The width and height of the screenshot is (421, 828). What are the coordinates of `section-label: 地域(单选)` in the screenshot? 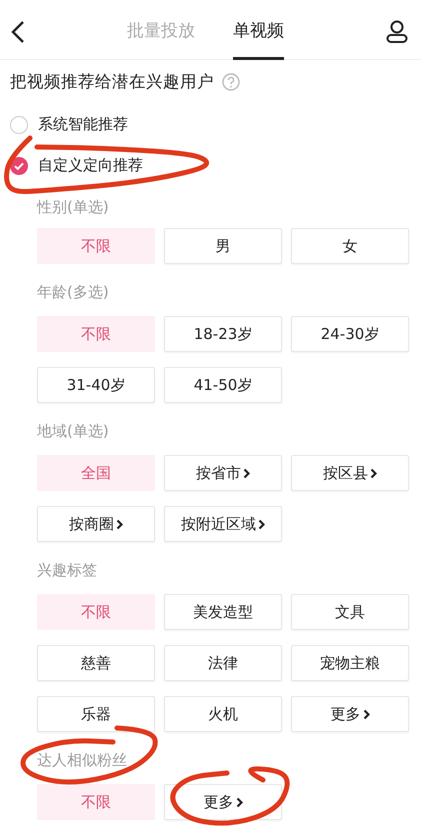 It's located at (73, 431).